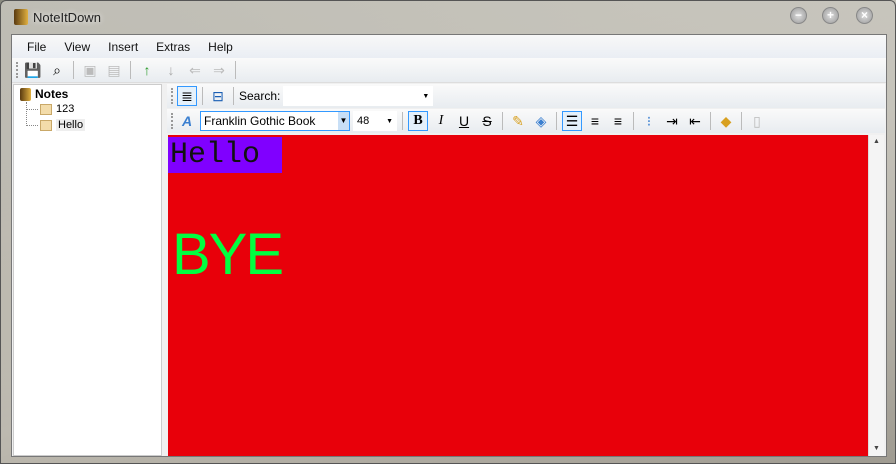 This screenshot has height=464, width=896. I want to click on menu-insert: Insert, so click(123, 47).